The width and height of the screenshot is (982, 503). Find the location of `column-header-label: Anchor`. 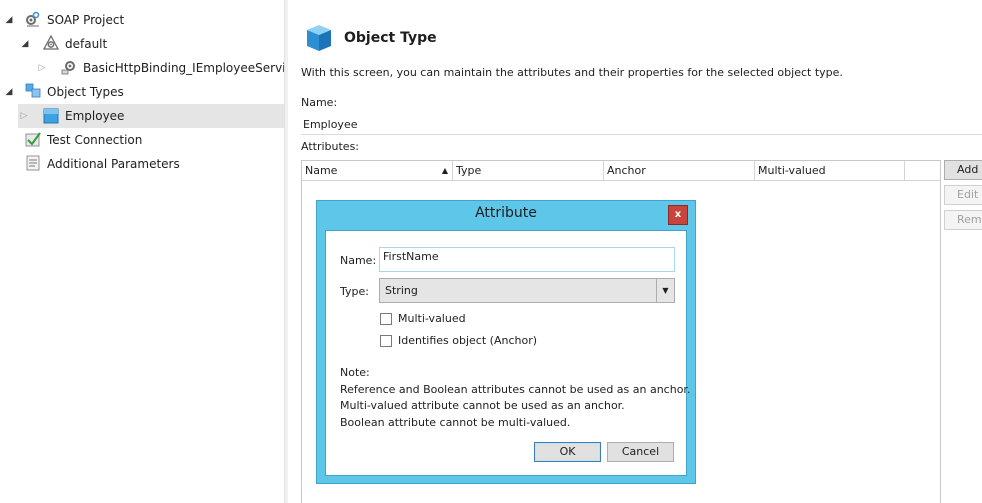

column-header-label: Anchor is located at coordinates (626, 170).